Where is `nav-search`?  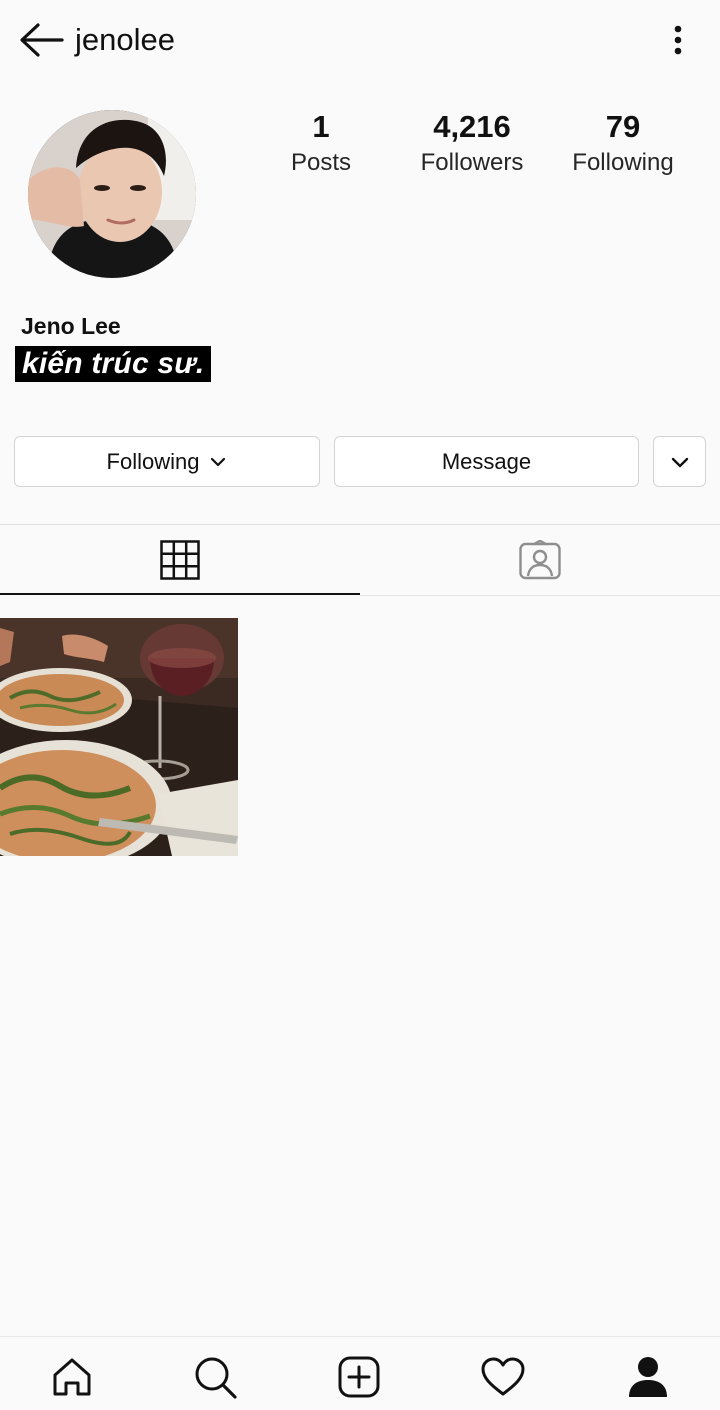 nav-search is located at coordinates (215, 1377).